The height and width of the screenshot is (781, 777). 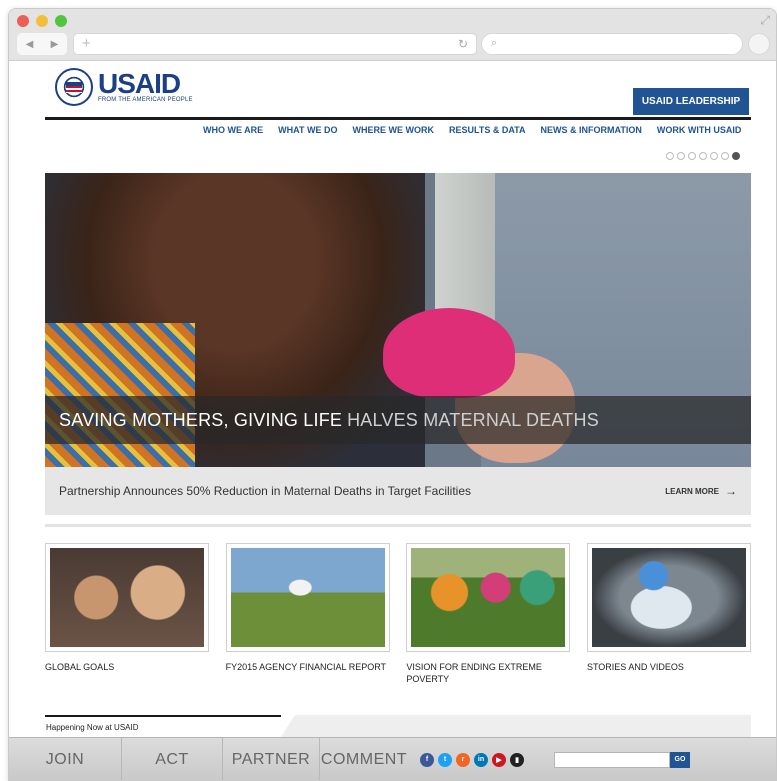 I want to click on search-icon: ⌕, so click(x=494, y=43).